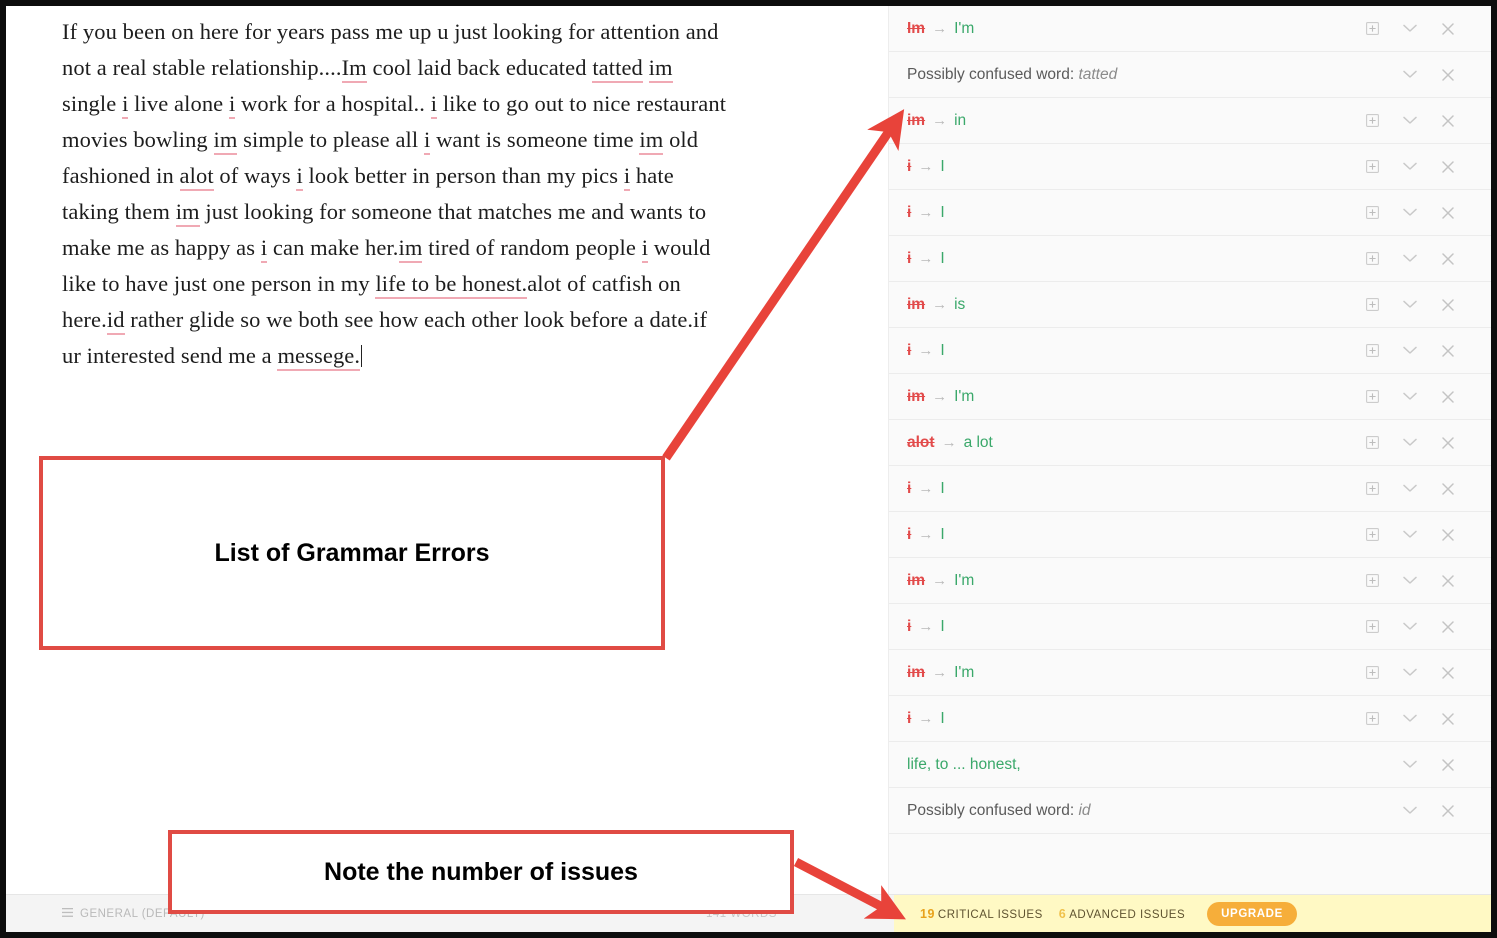 The image size is (1497, 938). What do you see at coordinates (319, 357) in the screenshot?
I see `grammar-error-underline: messege.` at bounding box center [319, 357].